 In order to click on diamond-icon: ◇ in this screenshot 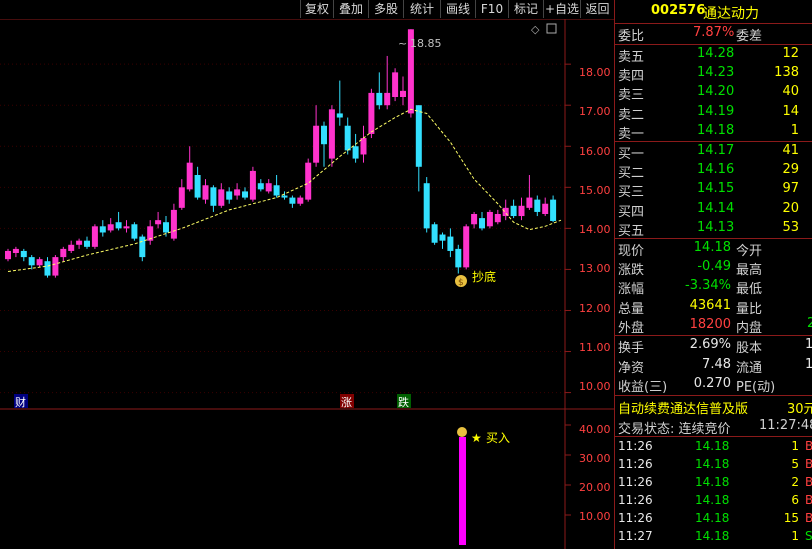, I will do `click(535, 29)`.